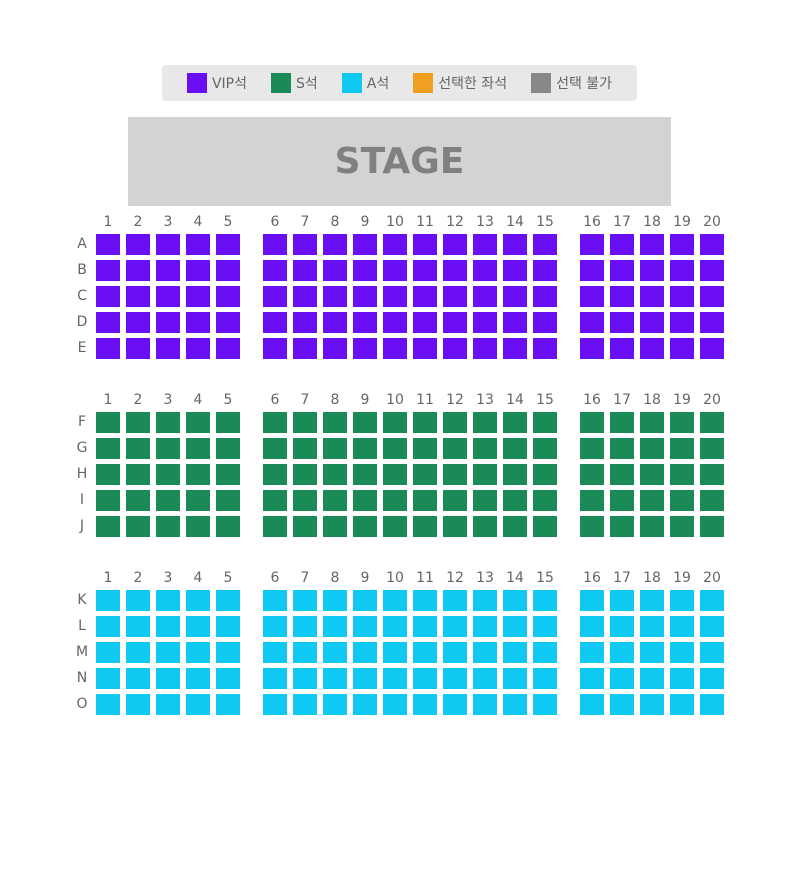 Image resolution: width=800 pixels, height=880 pixels. I want to click on seat-B16, so click(592, 270).